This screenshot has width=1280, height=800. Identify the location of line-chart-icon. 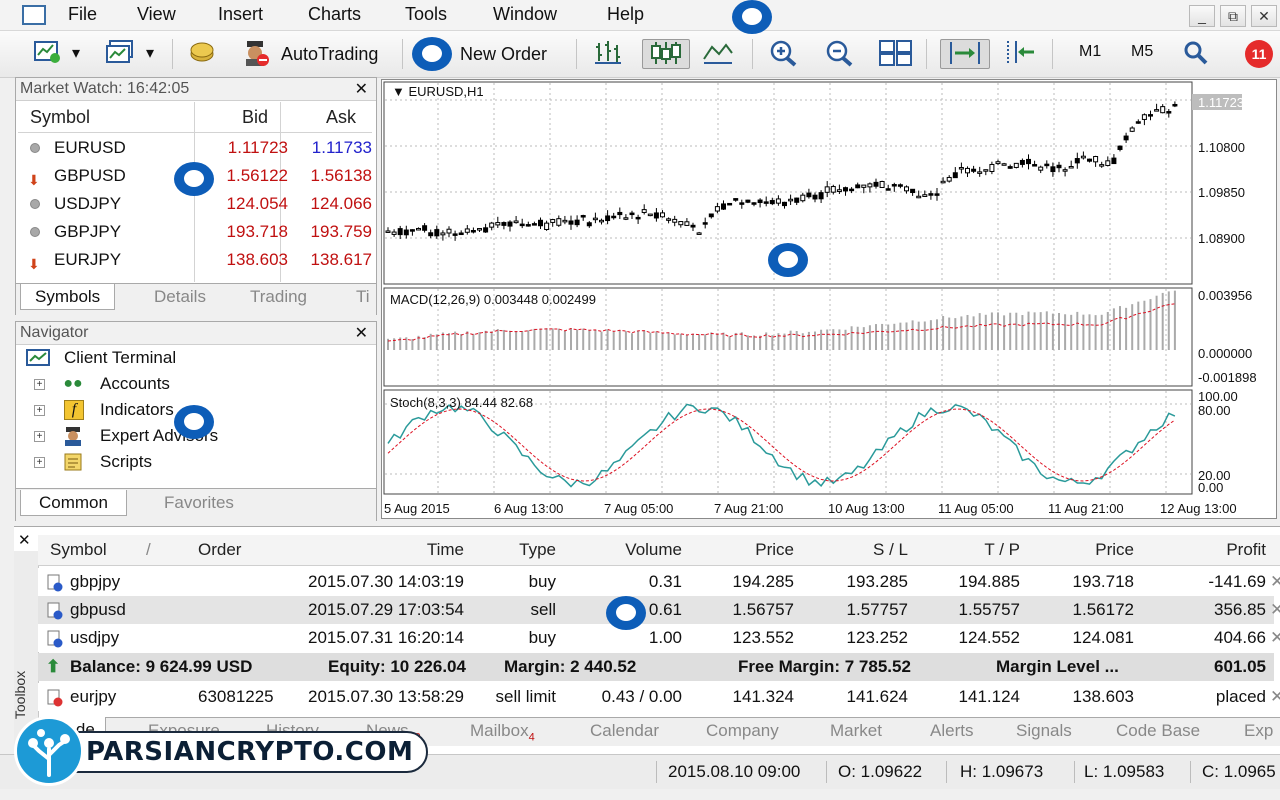
(718, 54).